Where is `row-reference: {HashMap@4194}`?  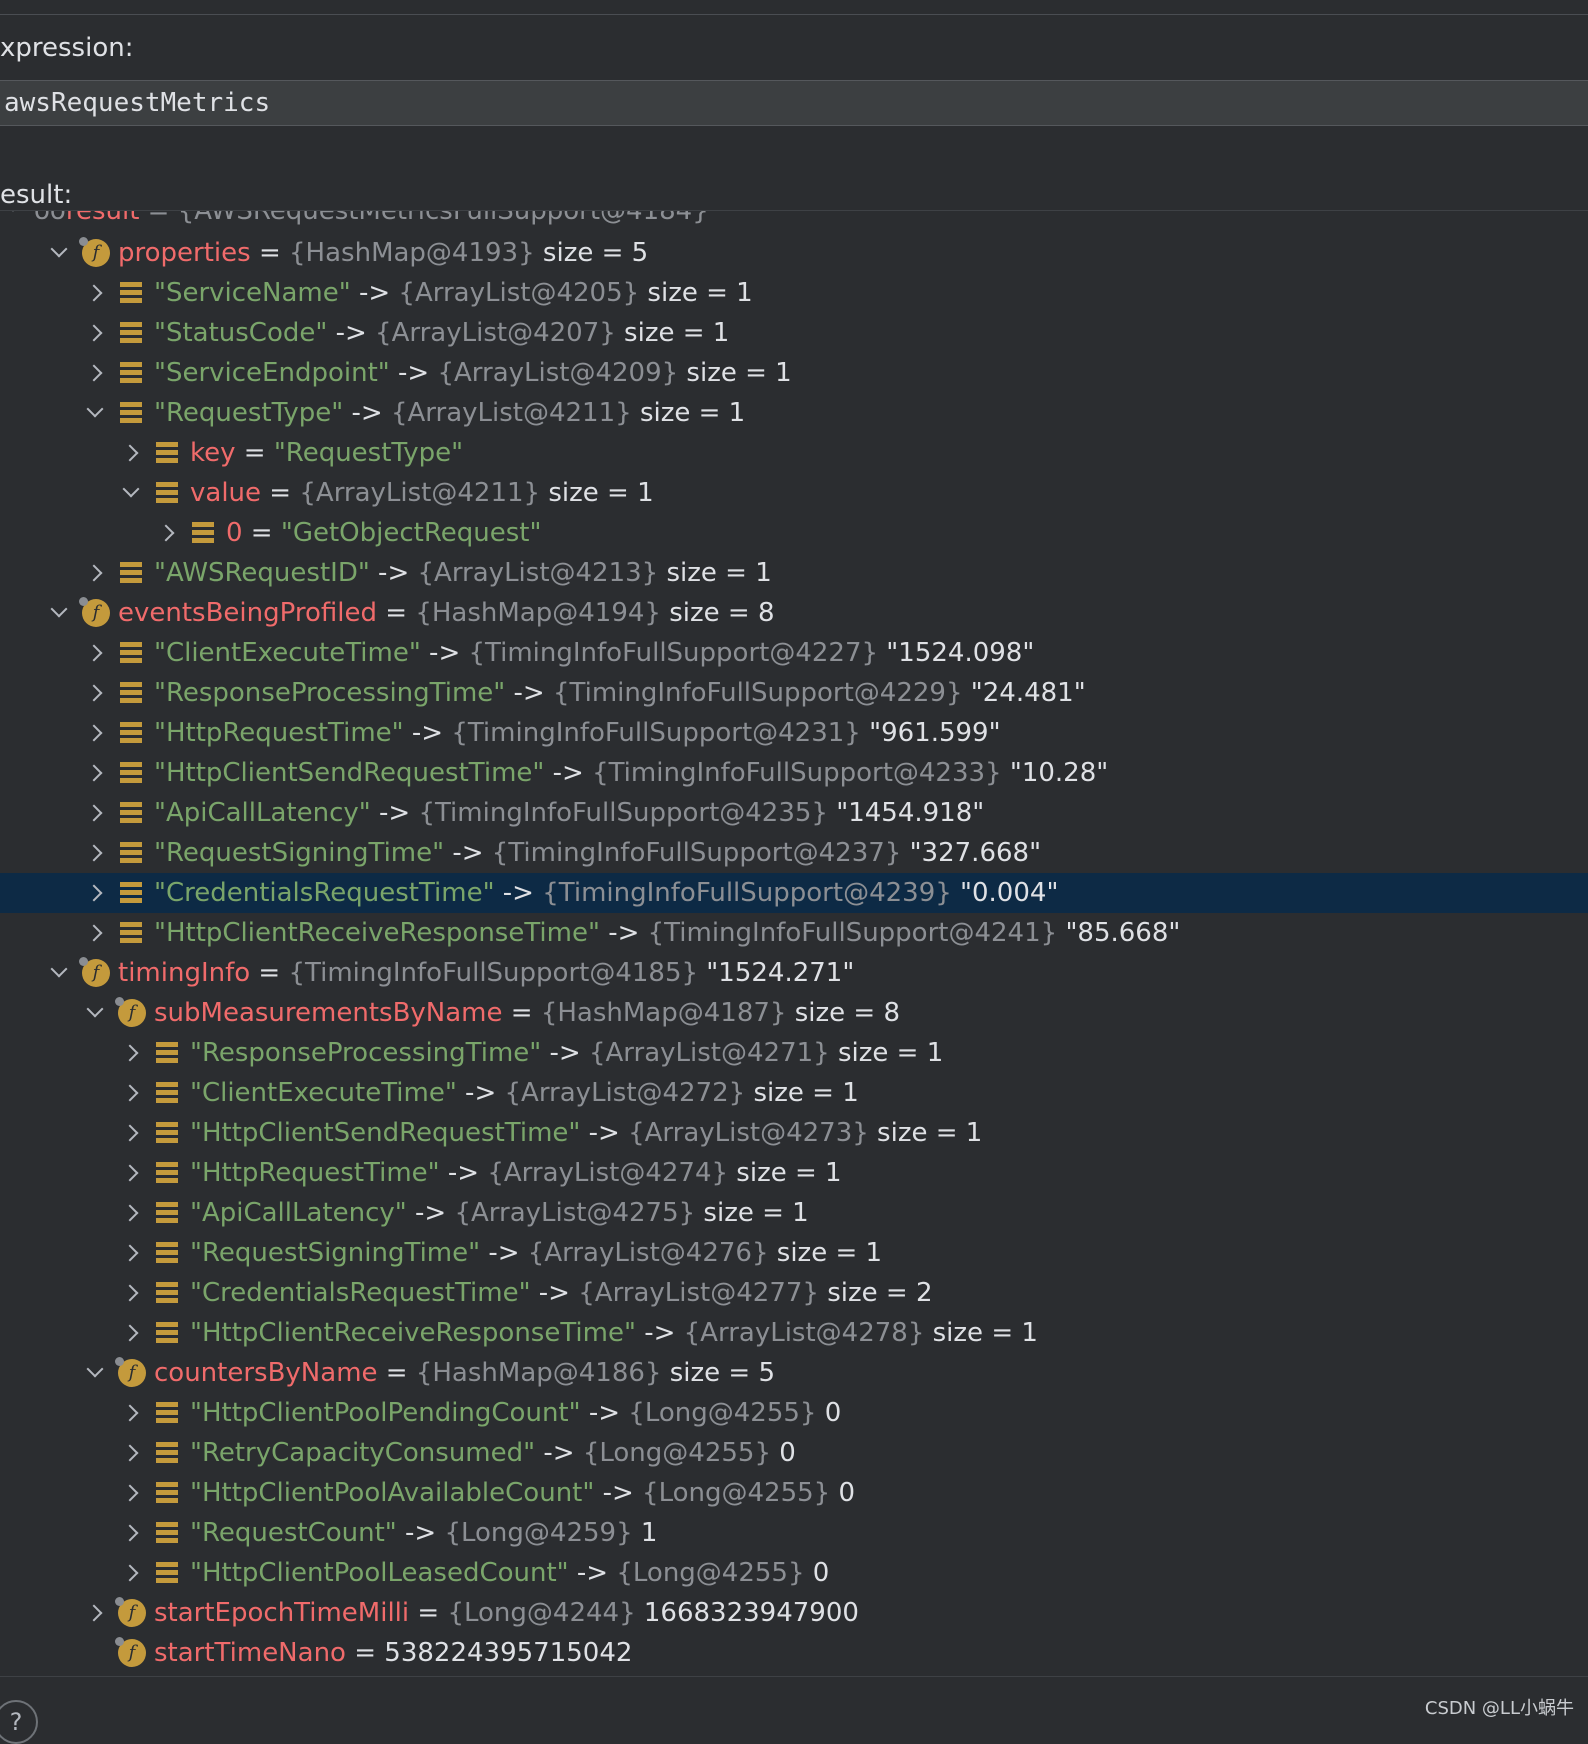 row-reference: {HashMap@4194} is located at coordinates (538, 613).